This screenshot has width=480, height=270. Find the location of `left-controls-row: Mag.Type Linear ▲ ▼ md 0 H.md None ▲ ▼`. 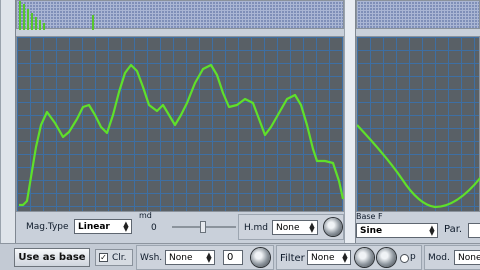

left-controls-row: Mag.Type Linear ▲ ▼ md 0 H.md None ▲ ▼ is located at coordinates (180, 226).